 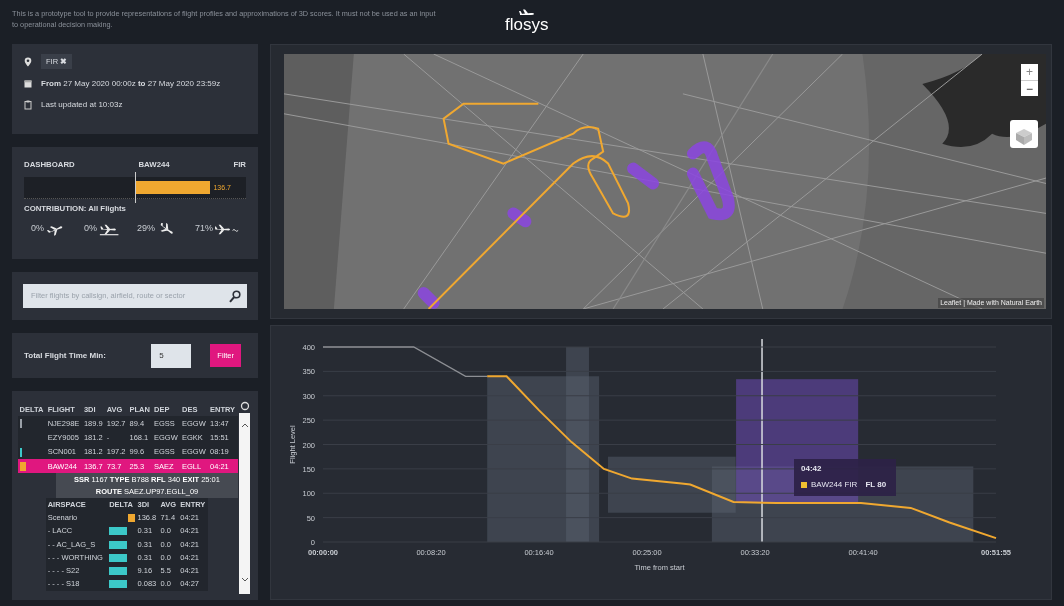 What do you see at coordinates (171, 355) in the screenshot?
I see `min-time-field: 5` at bounding box center [171, 355].